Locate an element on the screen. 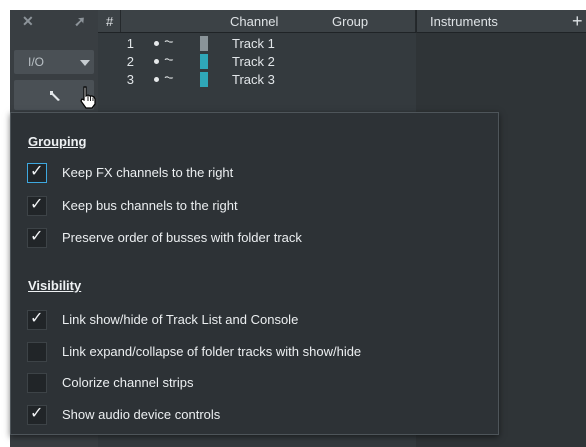 This screenshot has width=586, height=447. track-row: 2 ⏦ Track 2 is located at coordinates (257, 61).